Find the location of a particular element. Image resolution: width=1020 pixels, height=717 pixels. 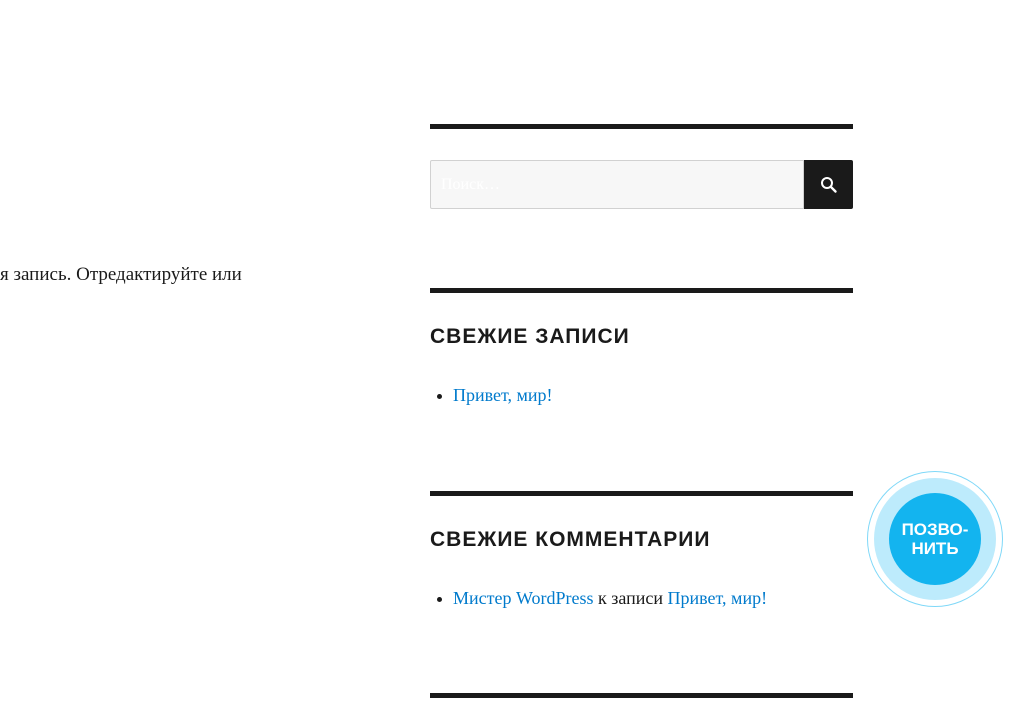

callback-button: ПОЗВО- НИТЬ is located at coordinates (935, 539).